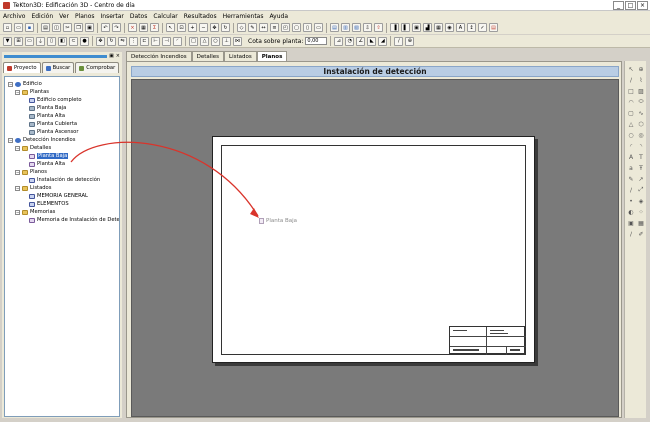  I want to click on symbol-icon: ◉, so click(449, 27).